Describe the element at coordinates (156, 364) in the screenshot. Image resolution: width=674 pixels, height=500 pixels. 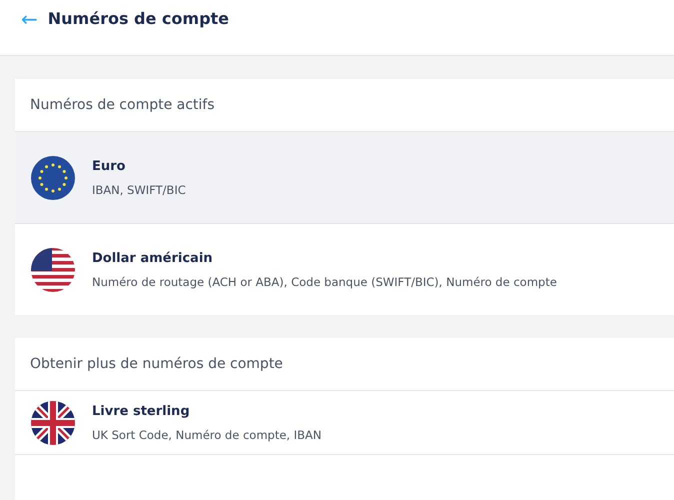
I see `section-title: Obtenir plus de numéros de compte` at that location.